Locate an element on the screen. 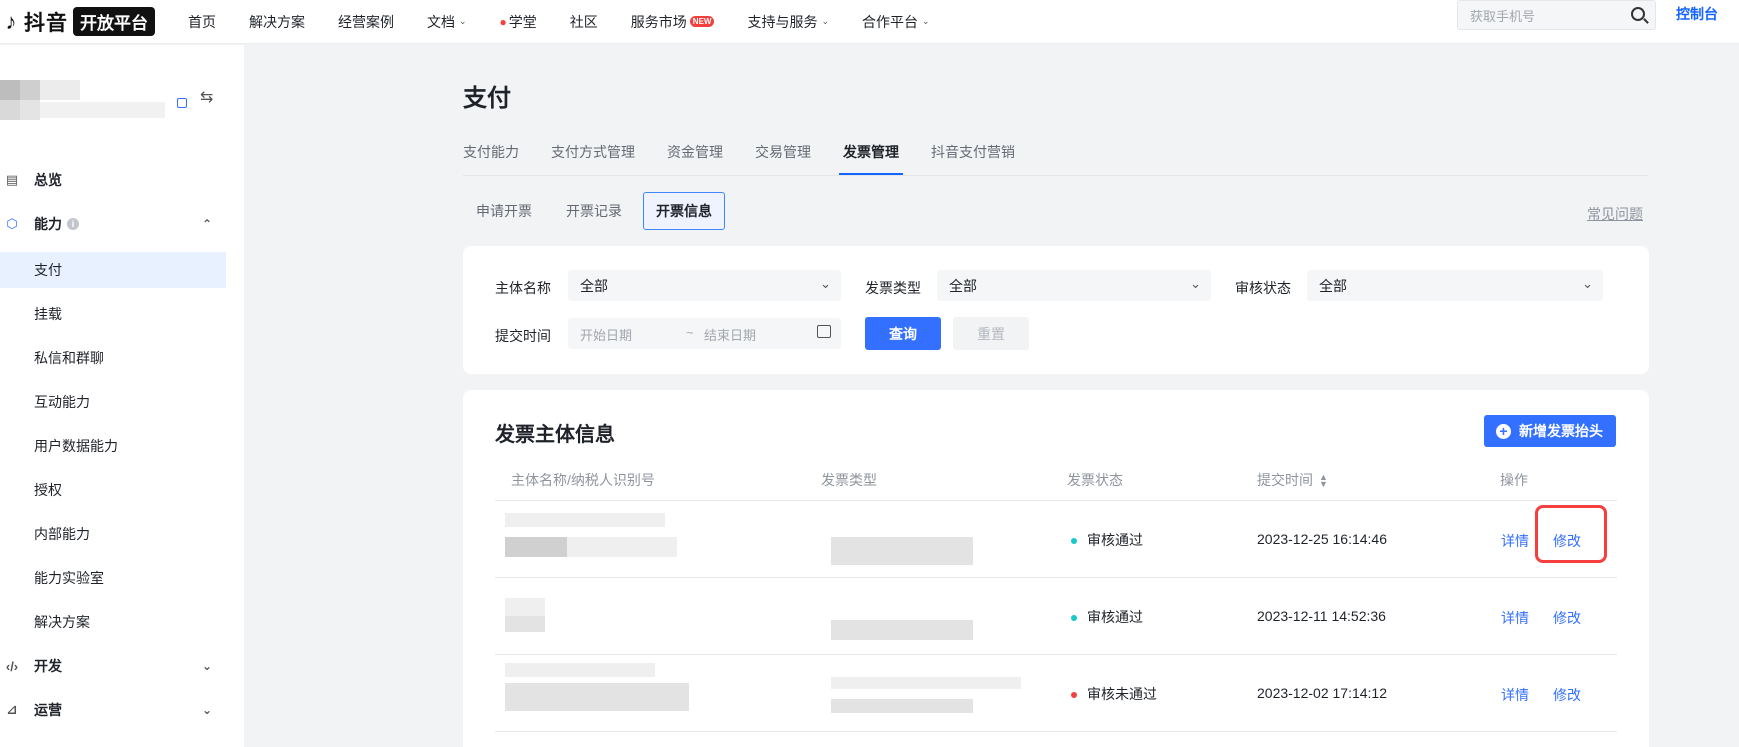 Image resolution: width=1739 pixels, height=747 pixels. info-icon: i is located at coordinates (73, 224).